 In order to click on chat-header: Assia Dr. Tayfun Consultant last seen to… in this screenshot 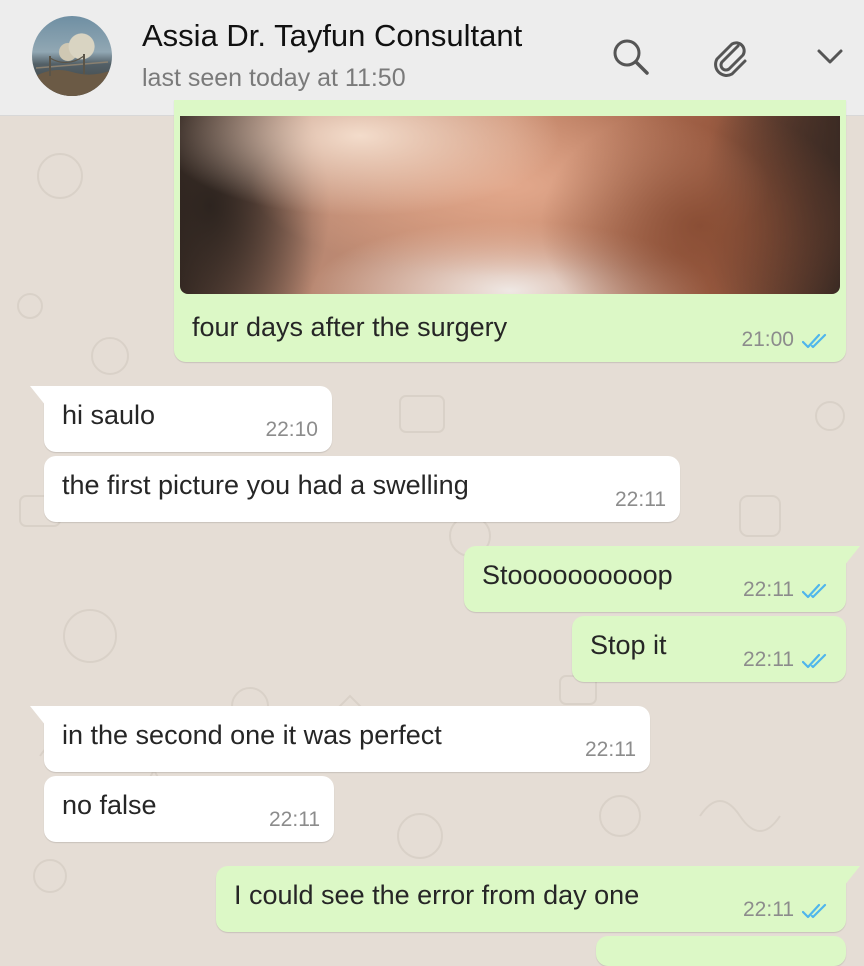, I will do `click(432, 58)`.